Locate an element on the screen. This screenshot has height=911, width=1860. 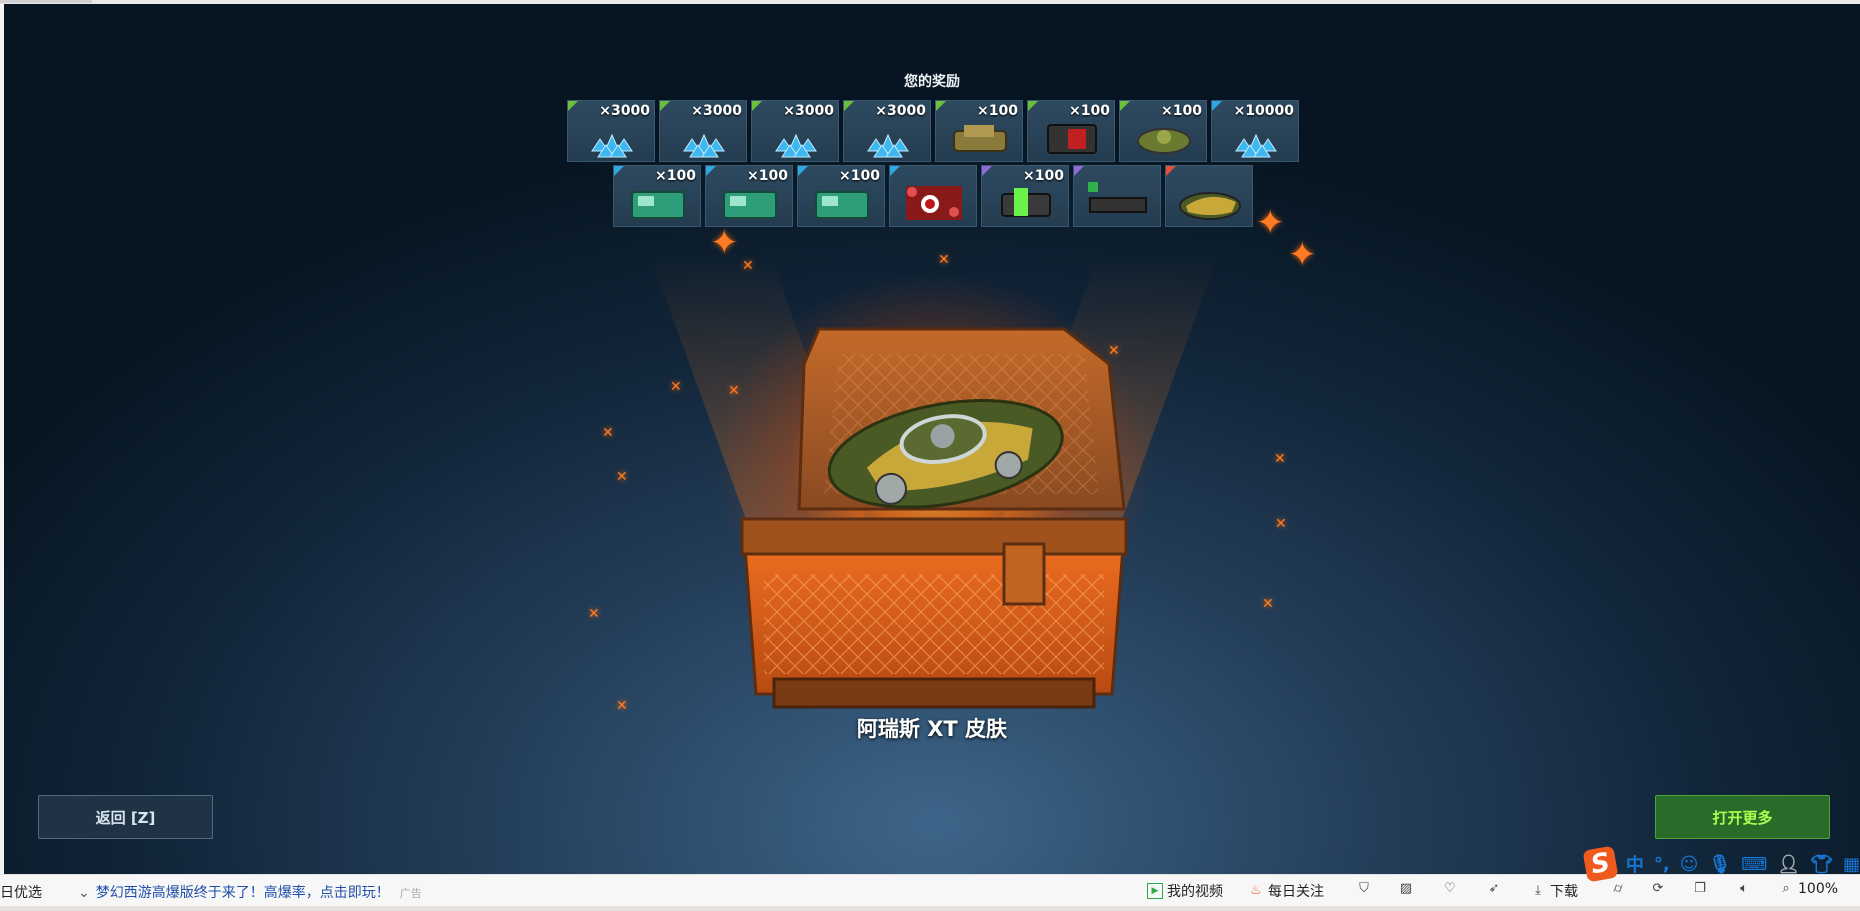
speaker-icon: 🔈︎ is located at coordinates (1744, 888).